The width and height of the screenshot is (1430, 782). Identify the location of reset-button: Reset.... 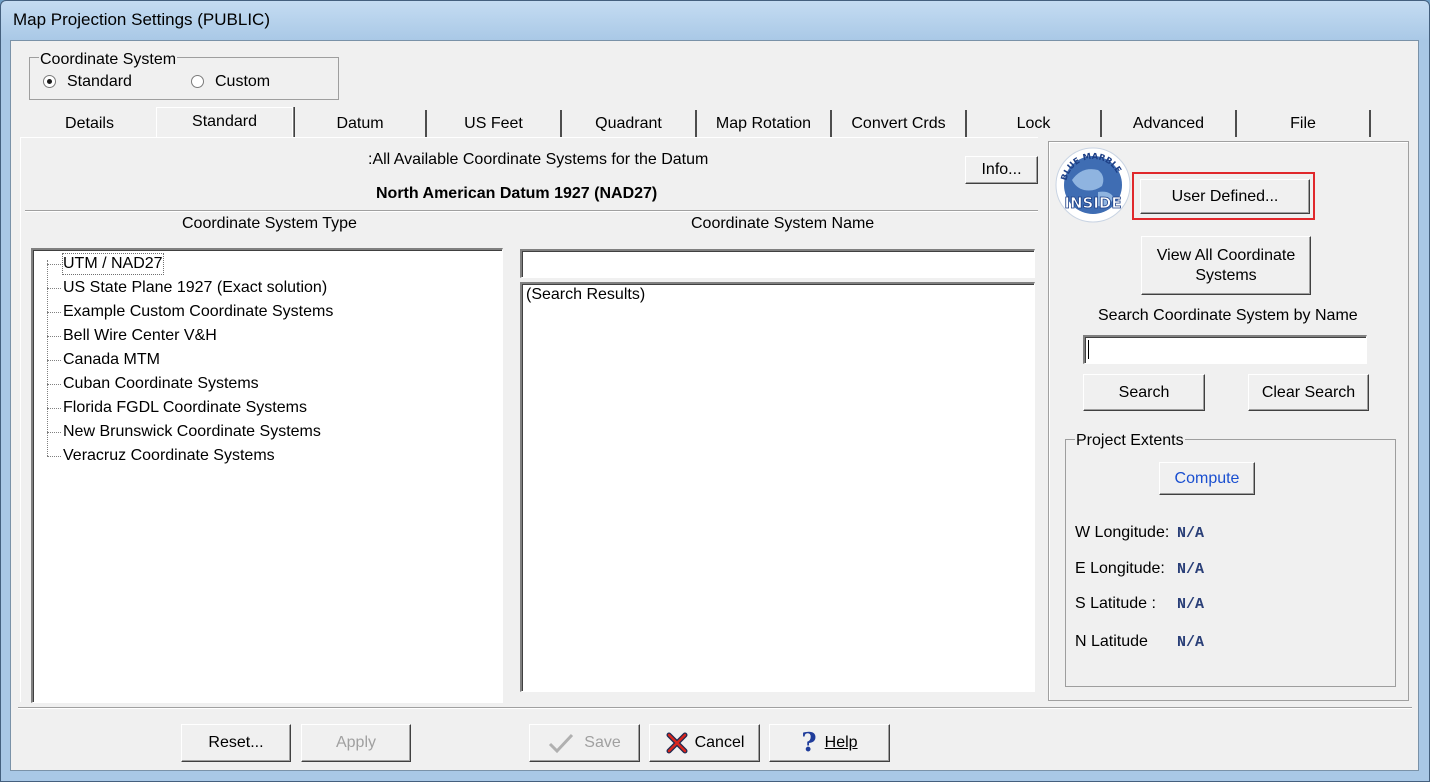
(236, 743).